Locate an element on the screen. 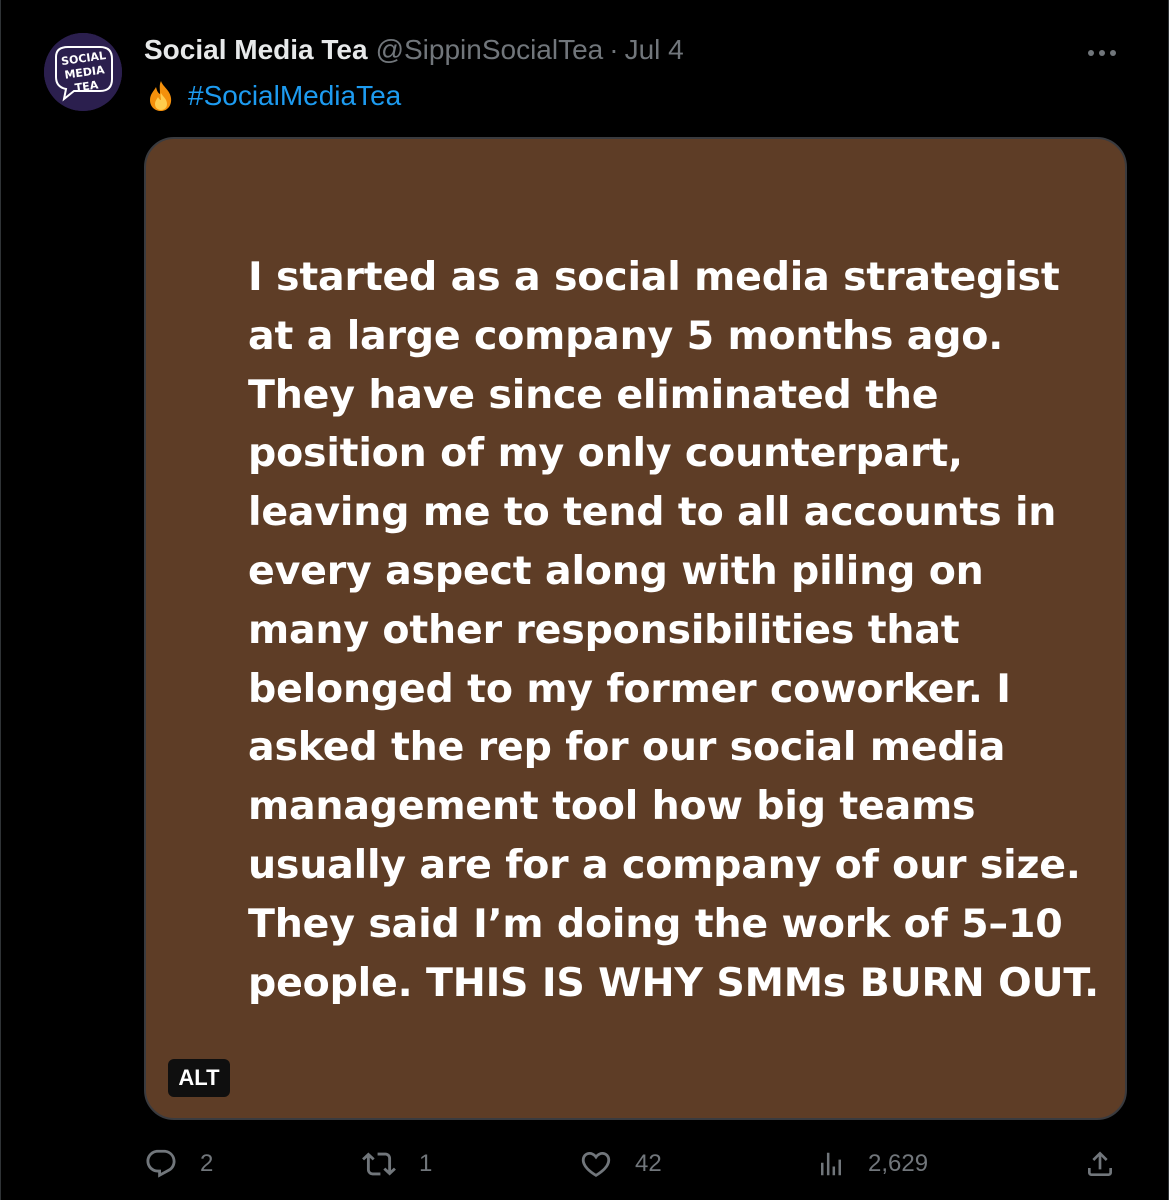 The height and width of the screenshot is (1200, 1169). media-text-line: people. THIS IS WHY SMMs BURN OUT. is located at coordinates (673, 982).